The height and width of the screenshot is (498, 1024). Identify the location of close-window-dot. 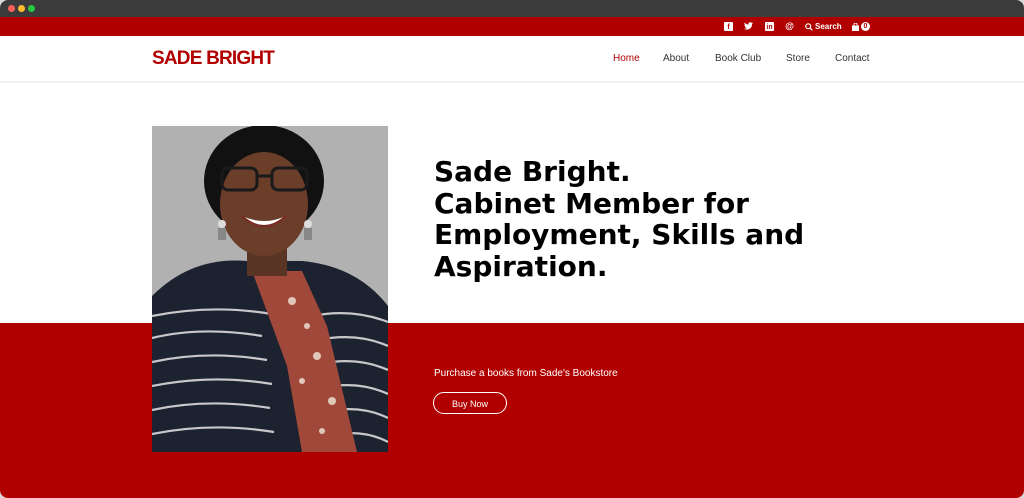
(11, 8).